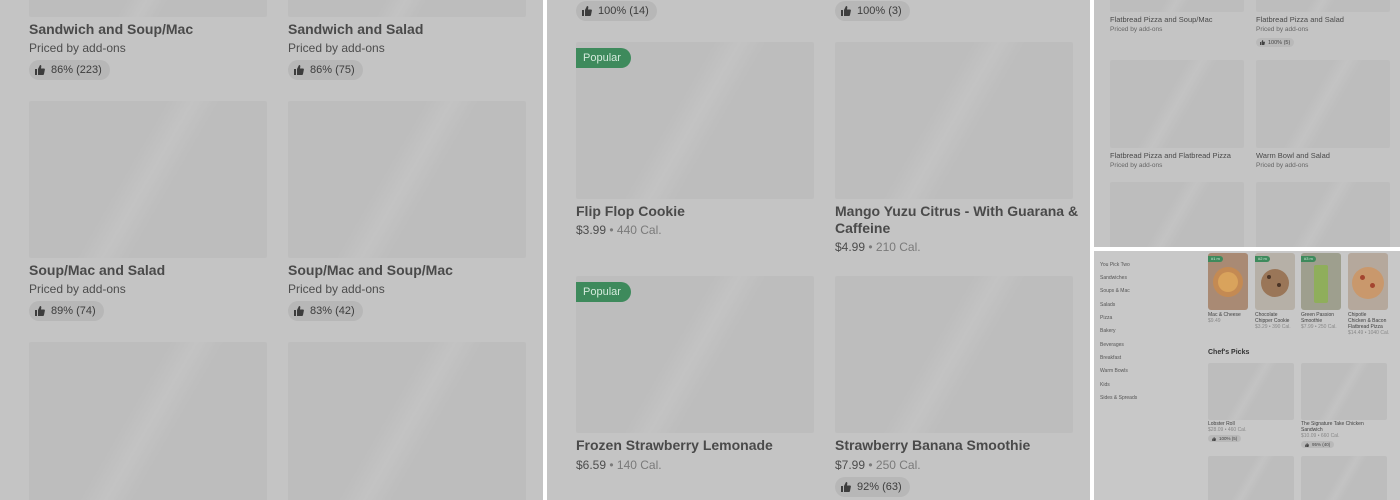 The image size is (1400, 500). I want to click on item-name: Frozen Strawberry Lemonade, so click(674, 445).